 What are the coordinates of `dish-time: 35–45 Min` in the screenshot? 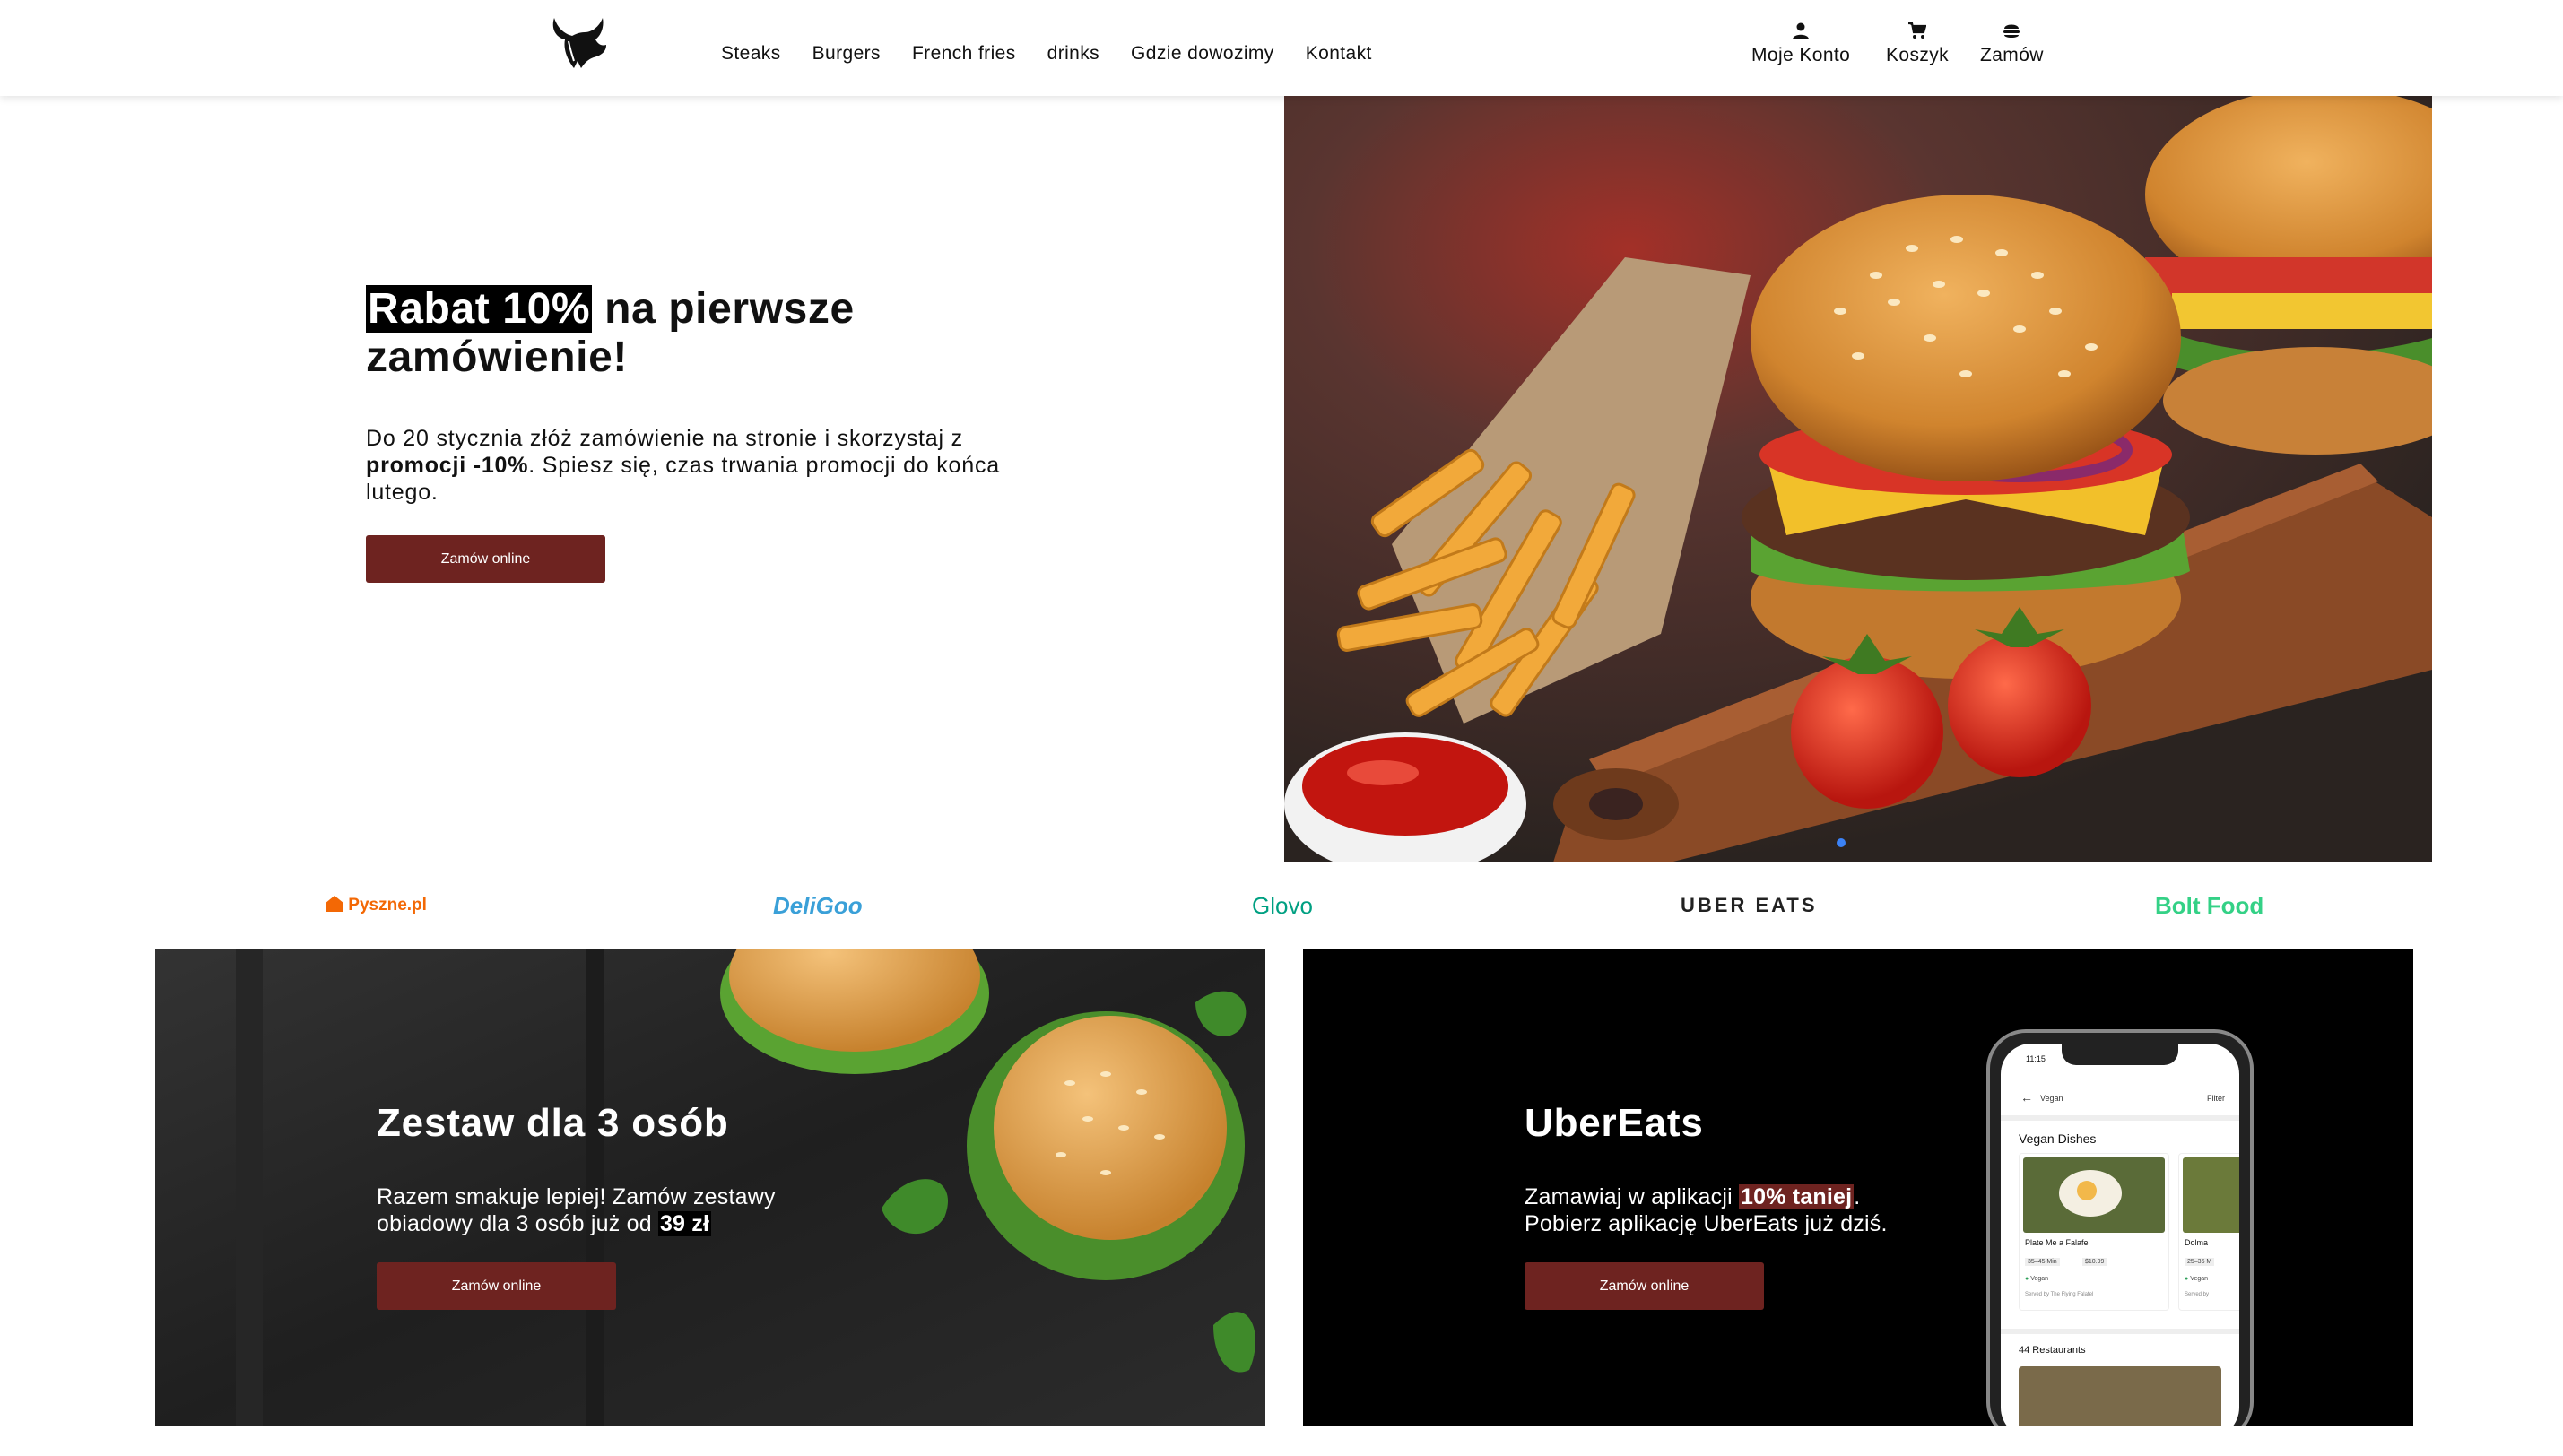 It's located at (2042, 1262).